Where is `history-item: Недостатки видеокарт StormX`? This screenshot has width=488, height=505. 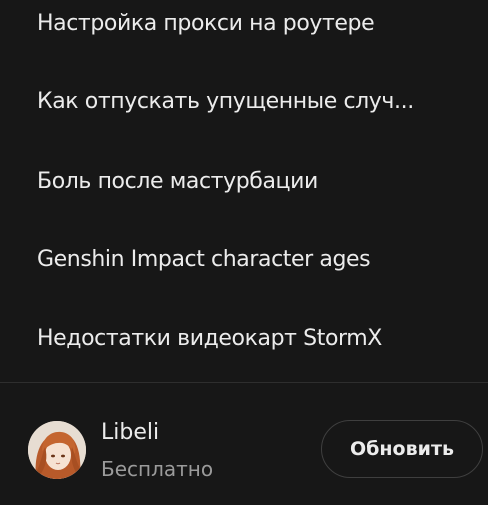
history-item: Недостатки видеокарт StormX is located at coordinates (244, 339).